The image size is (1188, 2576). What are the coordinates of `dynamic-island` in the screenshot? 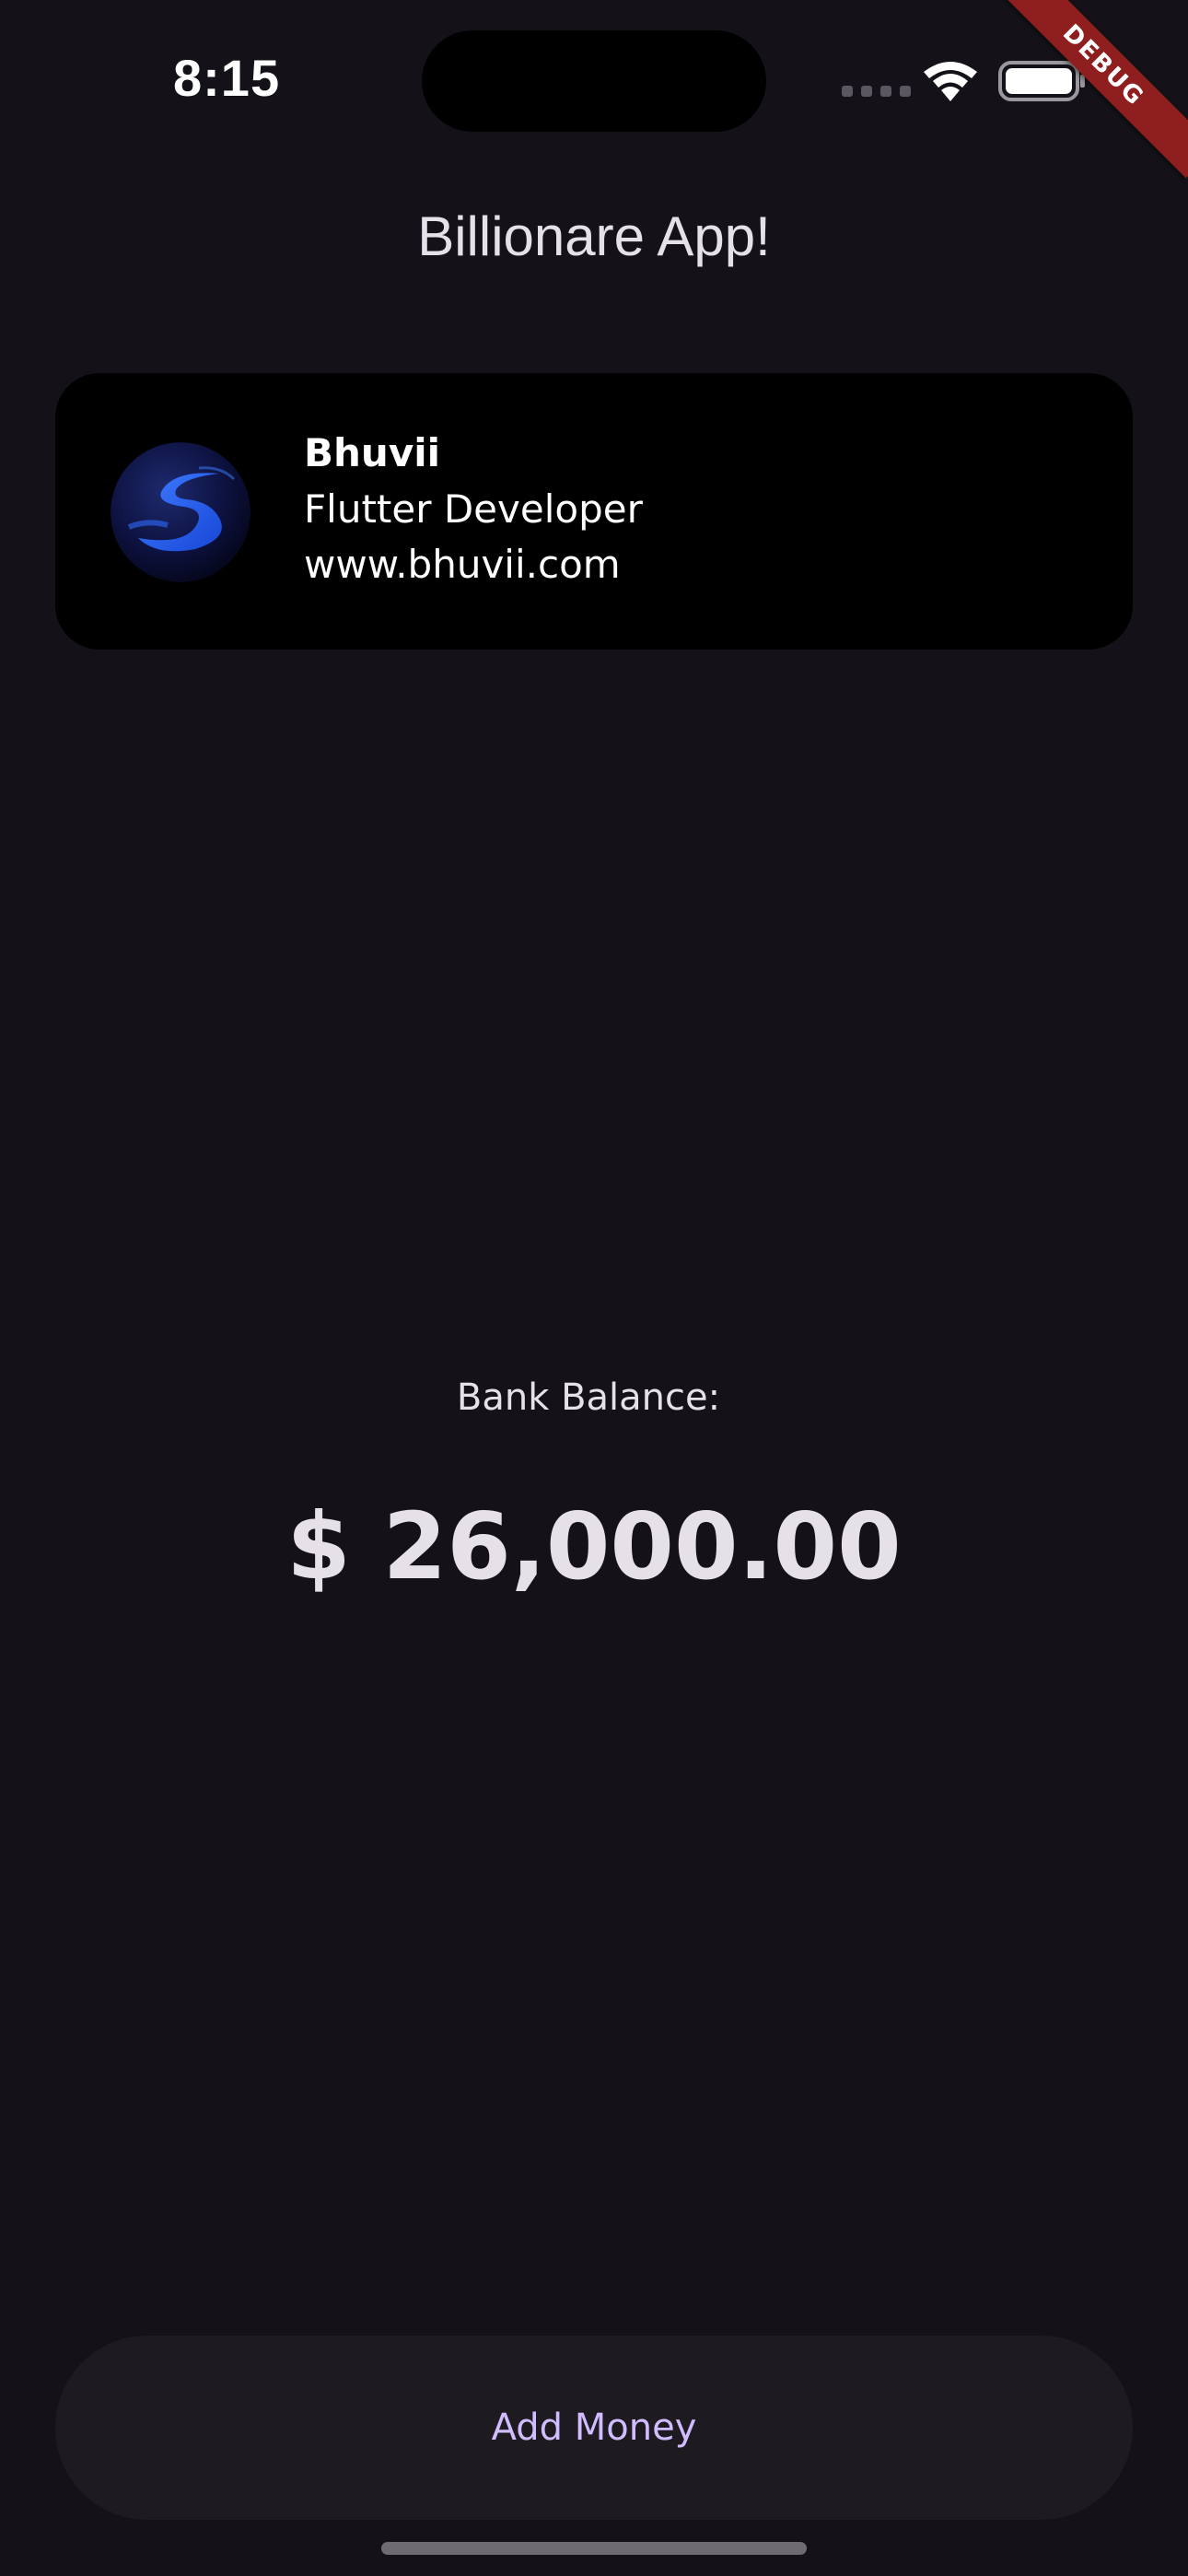 It's located at (594, 81).